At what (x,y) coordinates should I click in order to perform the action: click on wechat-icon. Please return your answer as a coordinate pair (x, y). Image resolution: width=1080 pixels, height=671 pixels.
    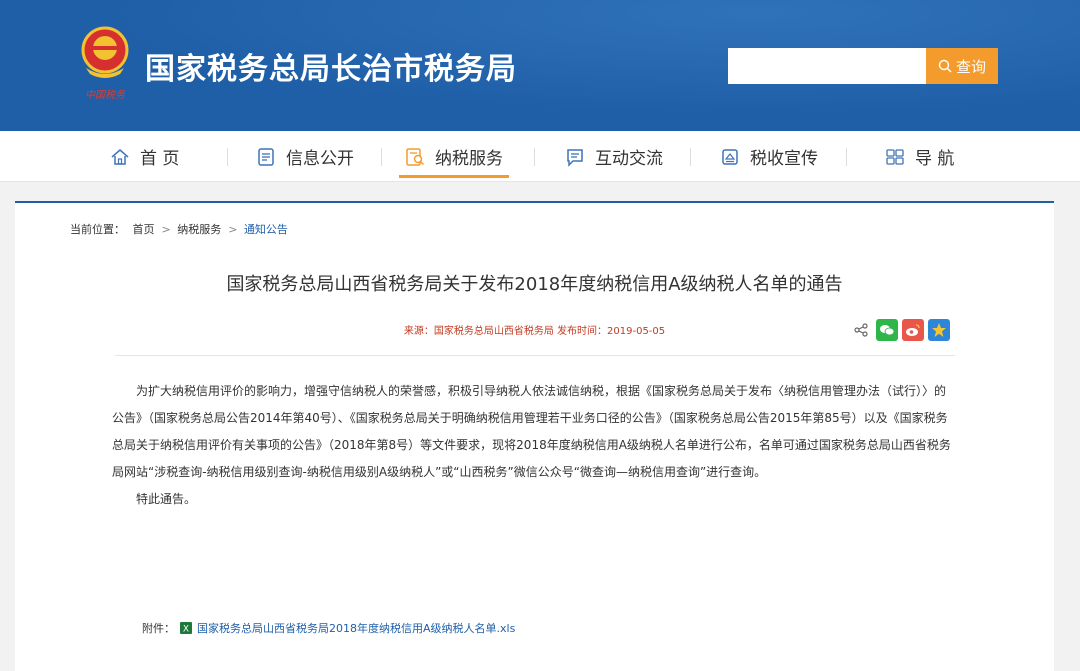
    Looking at the image, I should click on (887, 330).